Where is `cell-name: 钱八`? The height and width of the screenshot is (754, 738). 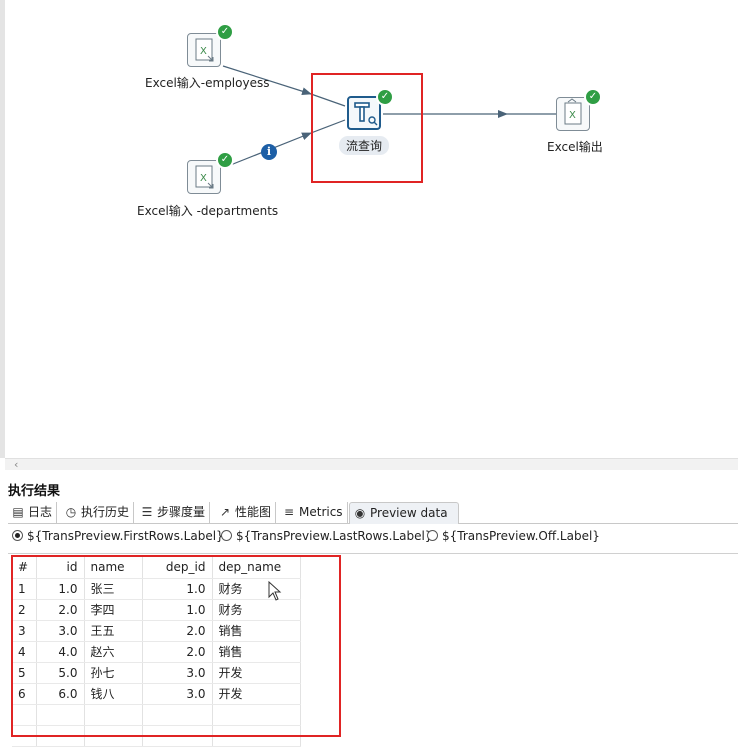
cell-name: 钱八 is located at coordinates (113, 694).